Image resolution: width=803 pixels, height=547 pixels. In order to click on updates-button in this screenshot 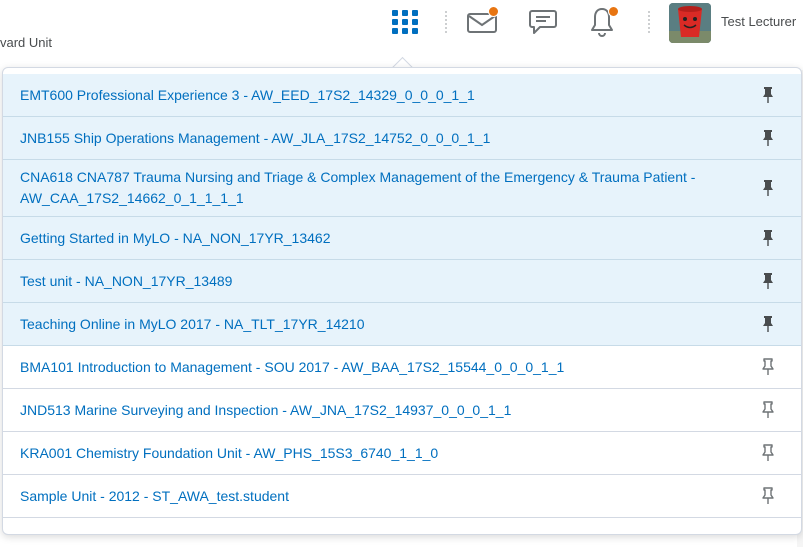, I will do `click(602, 22)`.